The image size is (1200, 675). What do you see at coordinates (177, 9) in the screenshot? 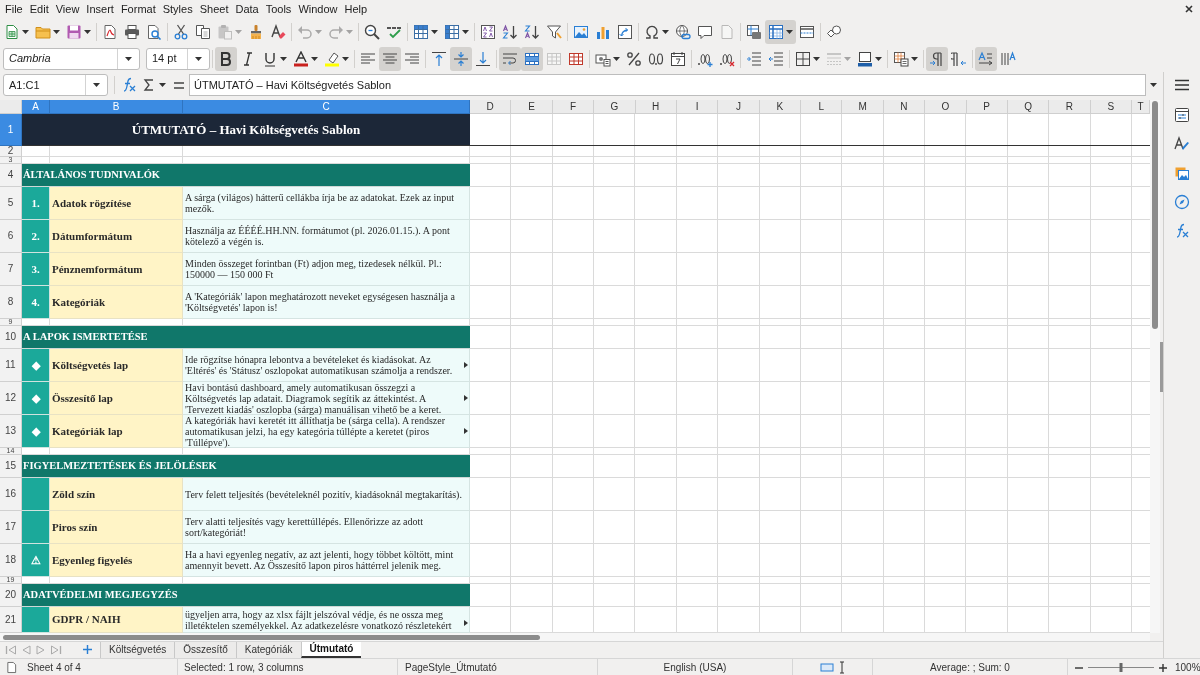
I see `menu-item: Styles` at bounding box center [177, 9].